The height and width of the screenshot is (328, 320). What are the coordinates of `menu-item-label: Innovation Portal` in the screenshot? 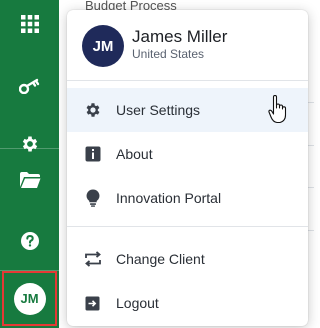 It's located at (169, 198).